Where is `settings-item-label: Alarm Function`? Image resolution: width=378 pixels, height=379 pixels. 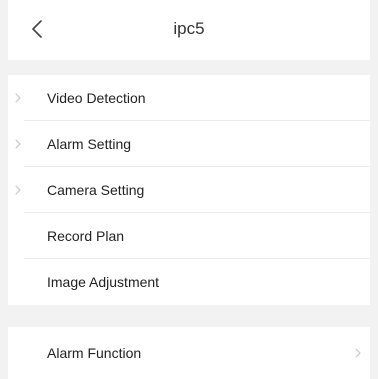
settings-item-label: Alarm Function is located at coordinates (94, 353).